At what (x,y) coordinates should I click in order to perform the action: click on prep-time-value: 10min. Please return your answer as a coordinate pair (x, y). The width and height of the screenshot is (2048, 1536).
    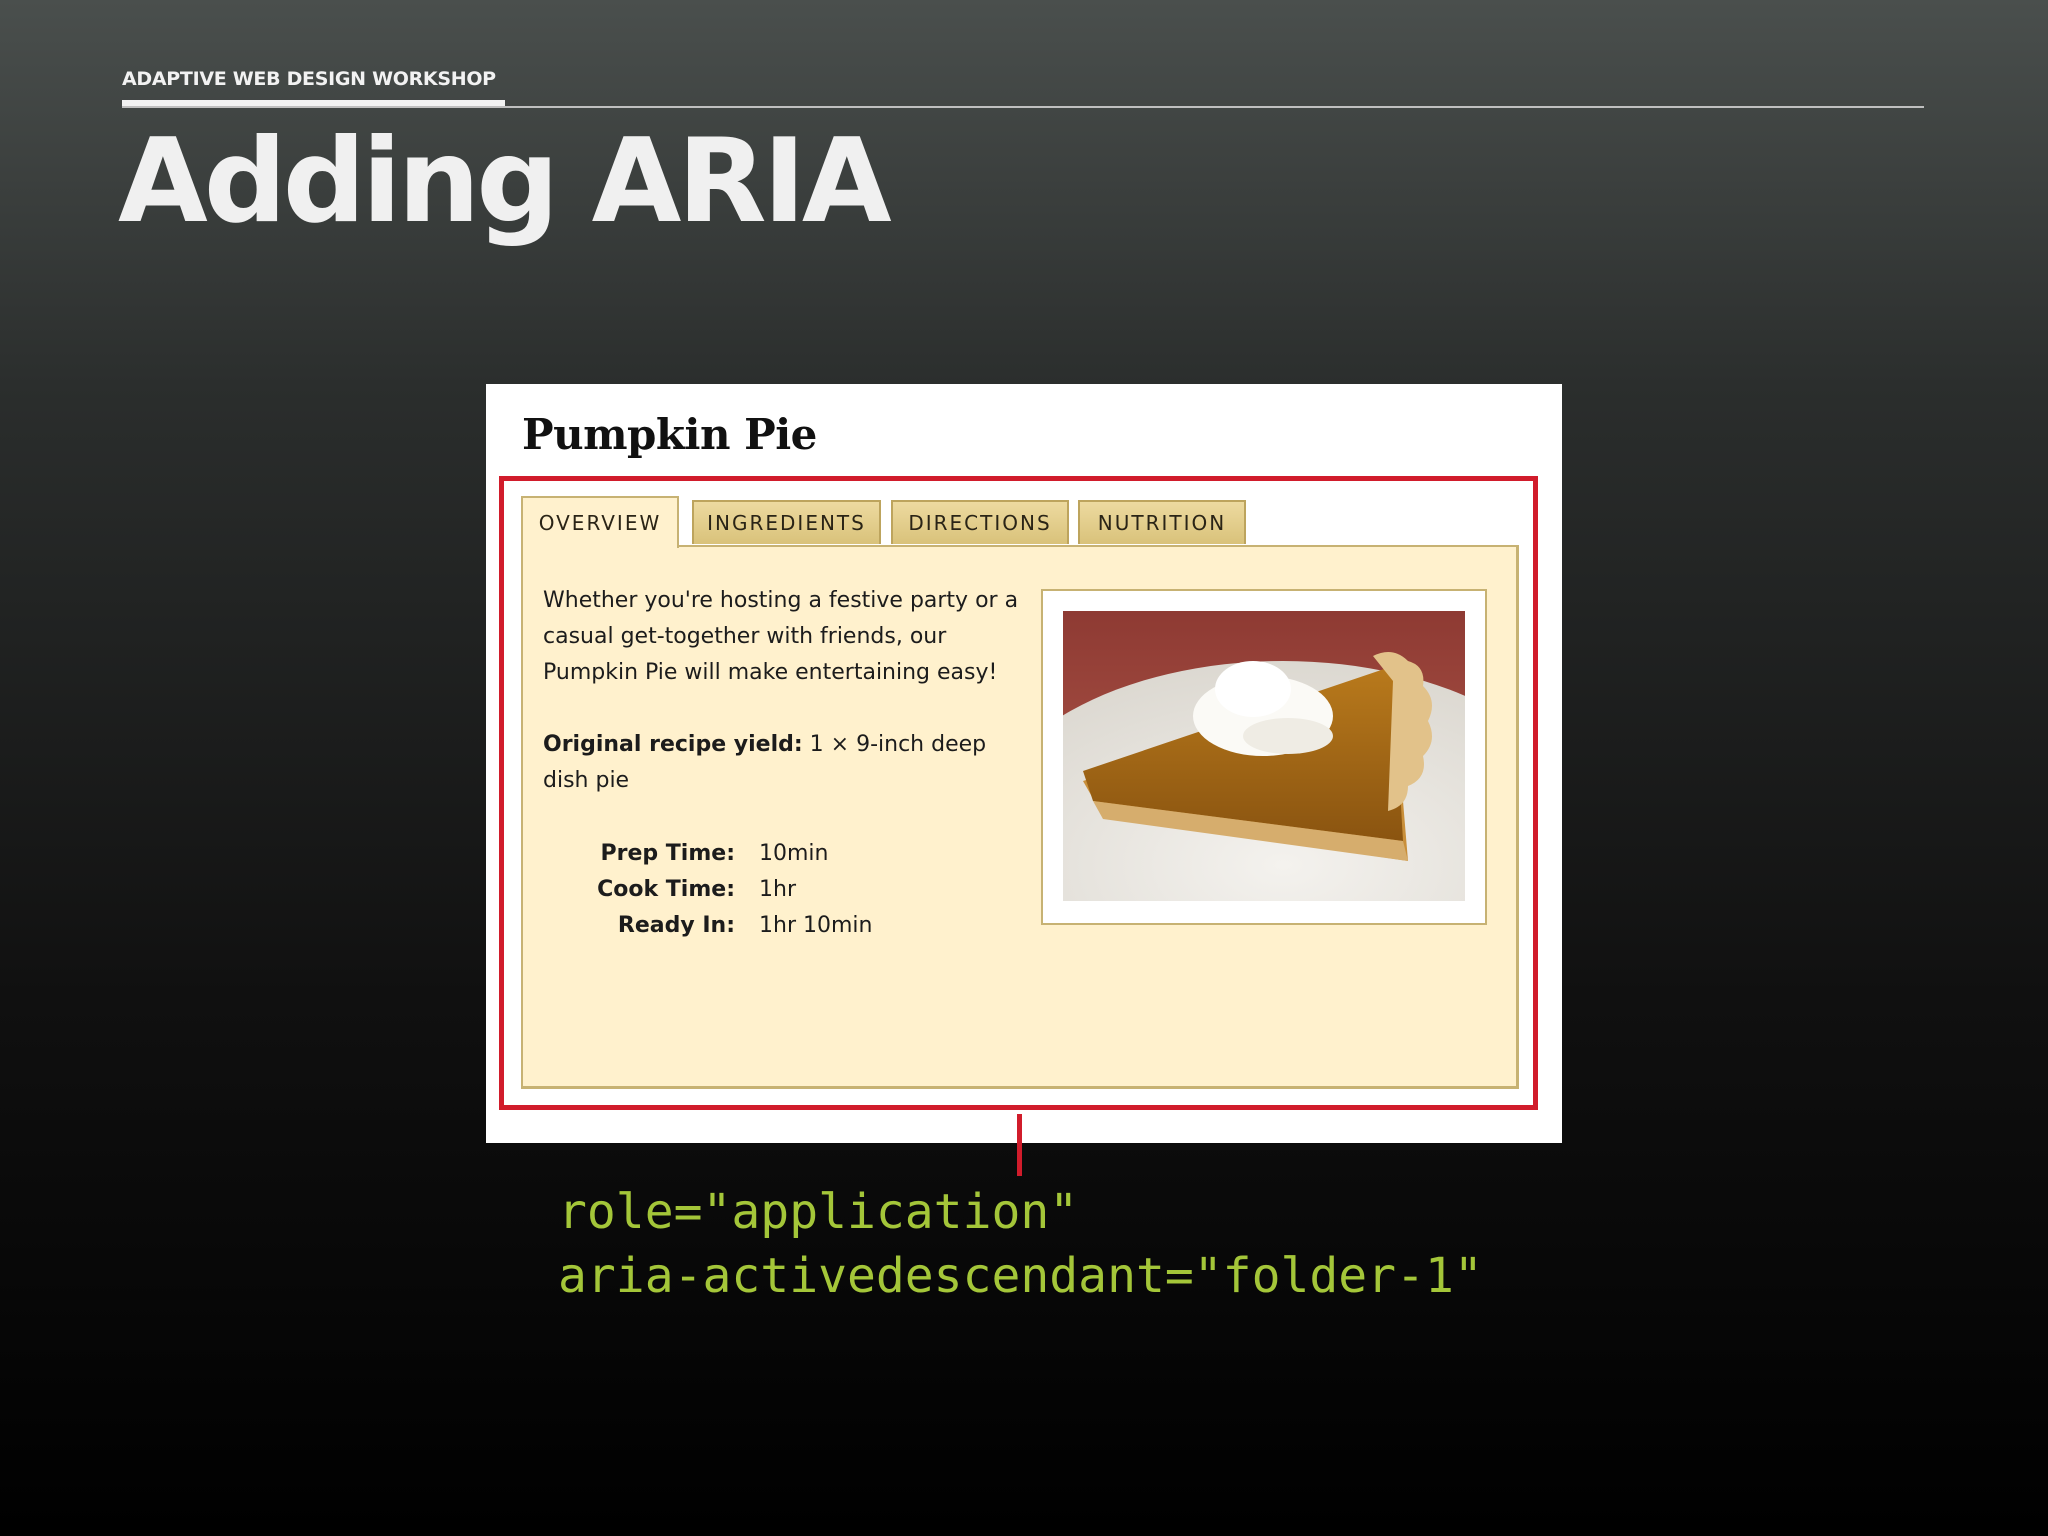
    Looking at the image, I should click on (794, 853).